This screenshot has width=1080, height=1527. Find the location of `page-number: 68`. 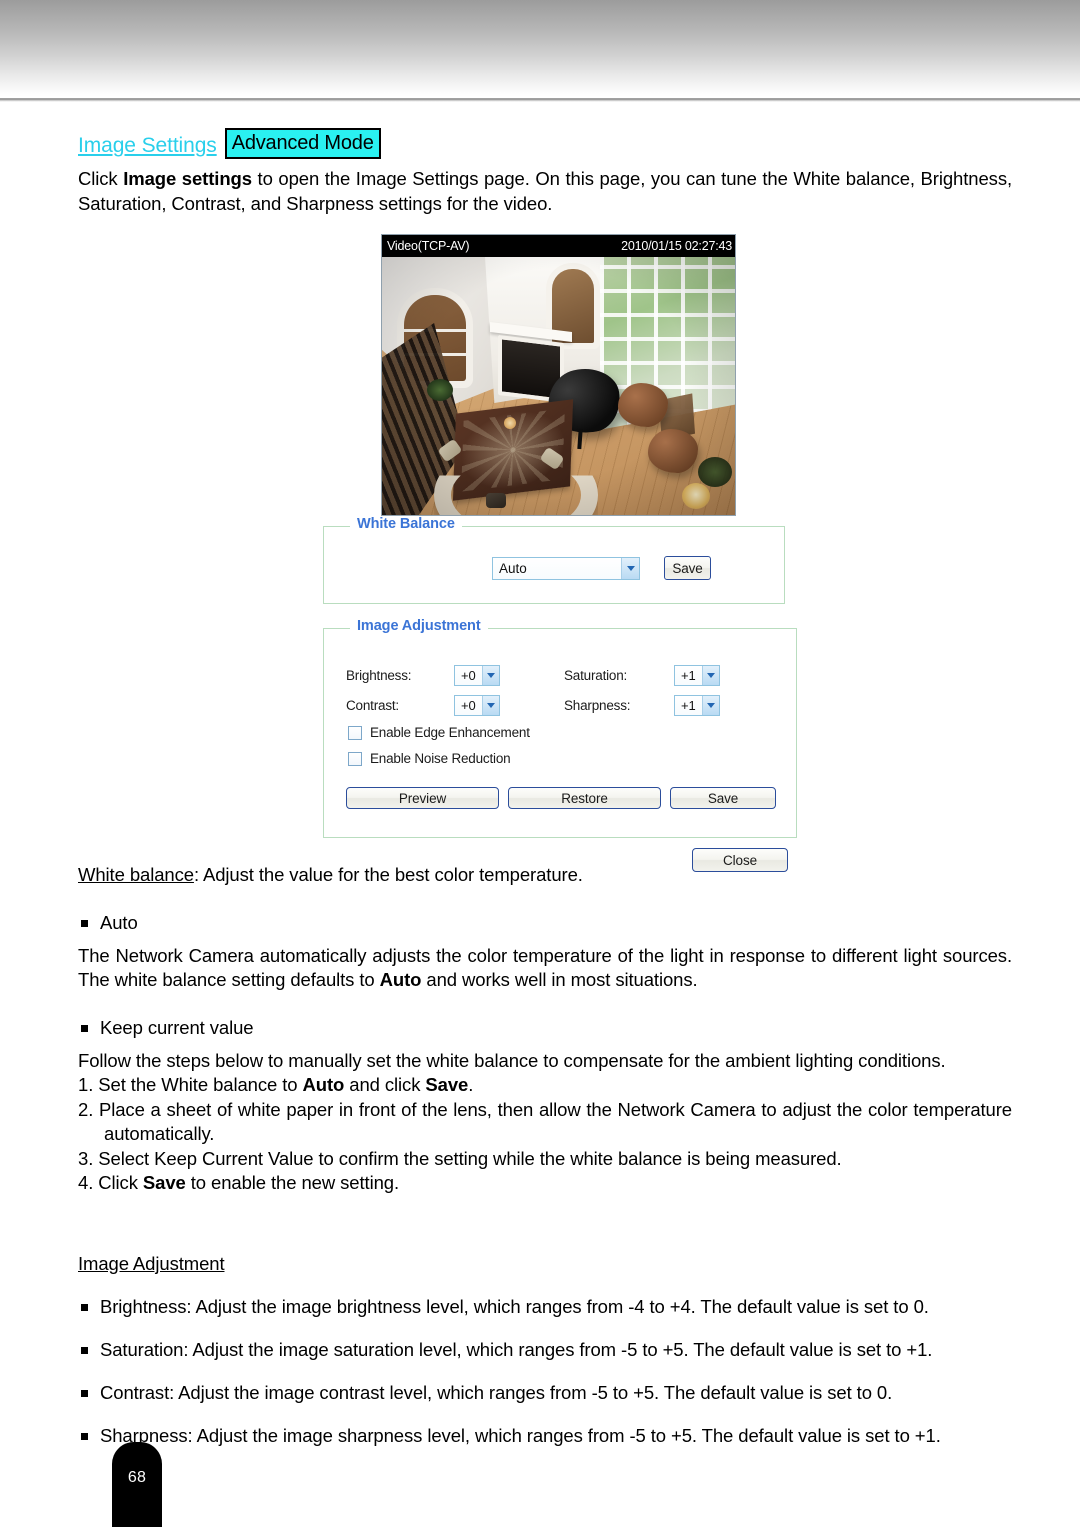

page-number: 68 is located at coordinates (137, 1477).